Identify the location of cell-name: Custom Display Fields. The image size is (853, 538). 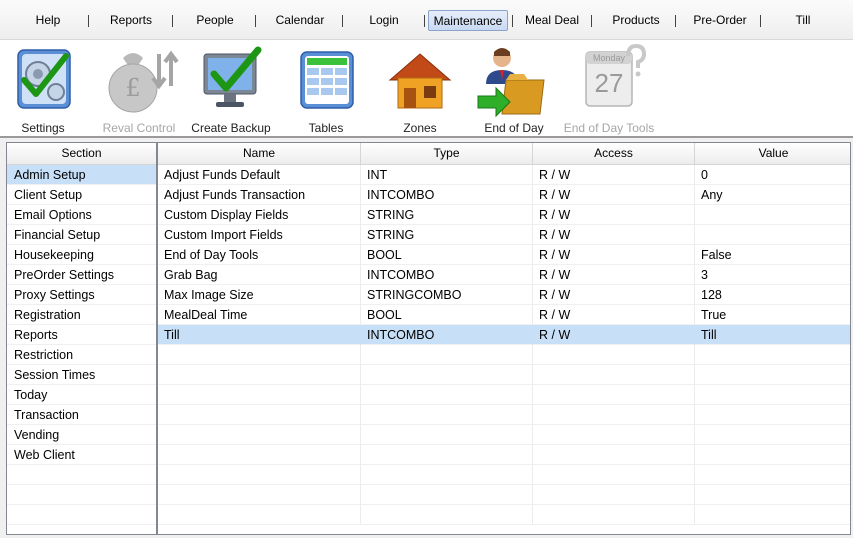
(259, 215).